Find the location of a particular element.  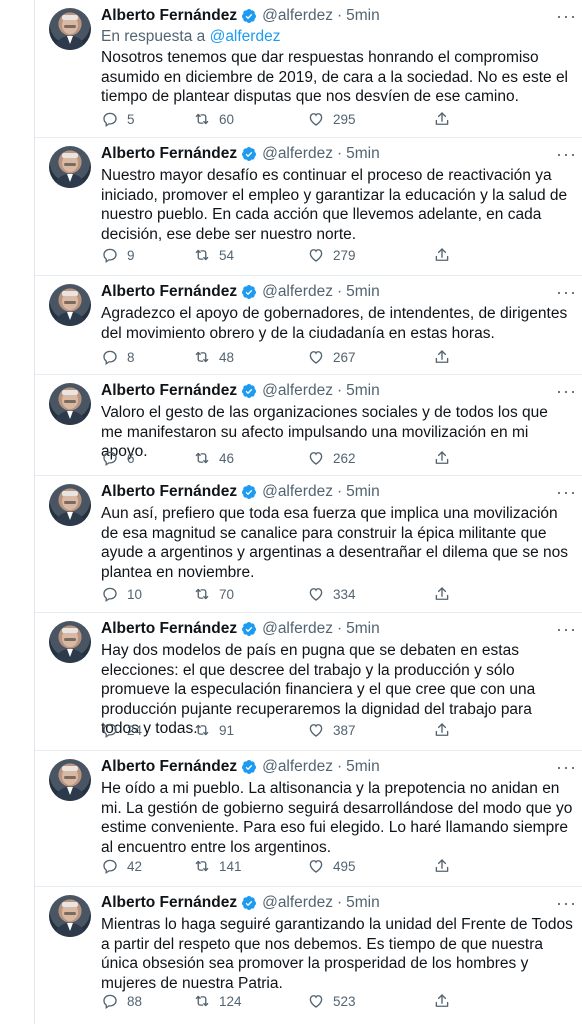

like-button: 495 is located at coordinates (370, 866).